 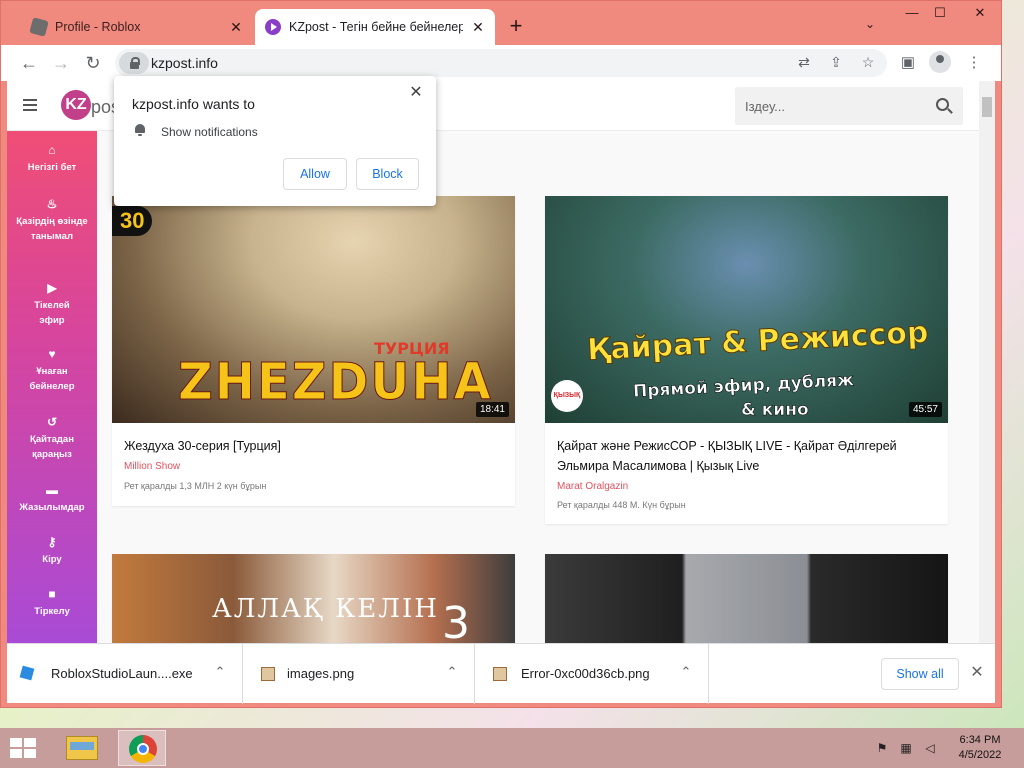 What do you see at coordinates (930, 748) in the screenshot?
I see `volume-muted-icon: ◁` at bounding box center [930, 748].